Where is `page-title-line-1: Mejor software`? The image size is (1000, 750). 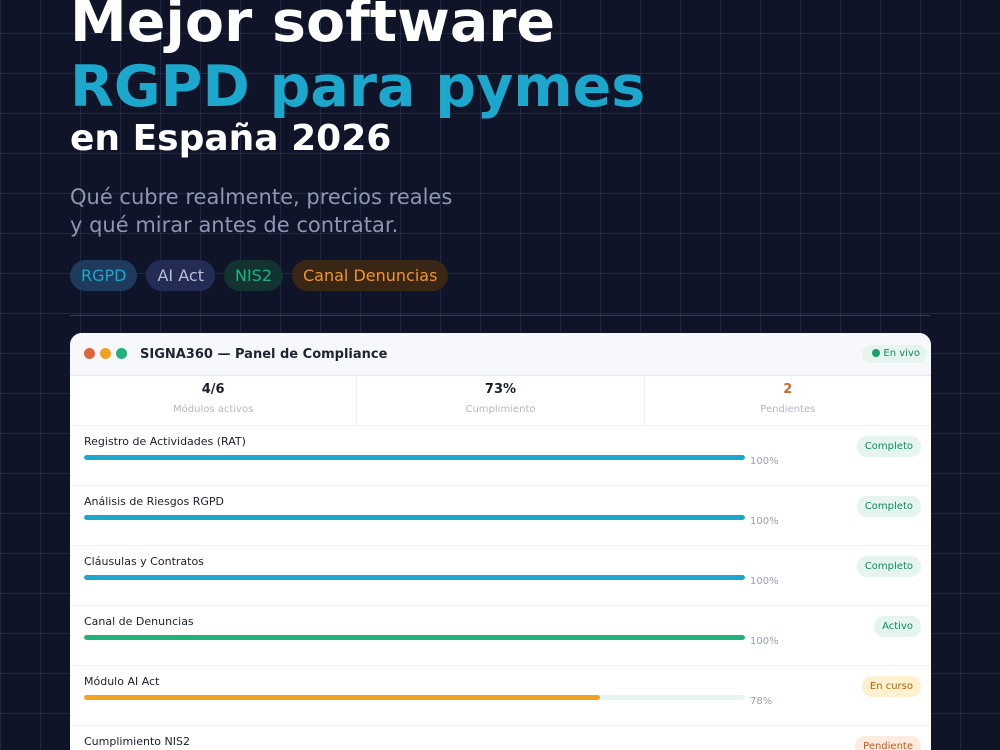
page-title-line-1: Mejor software is located at coordinates (313, 27).